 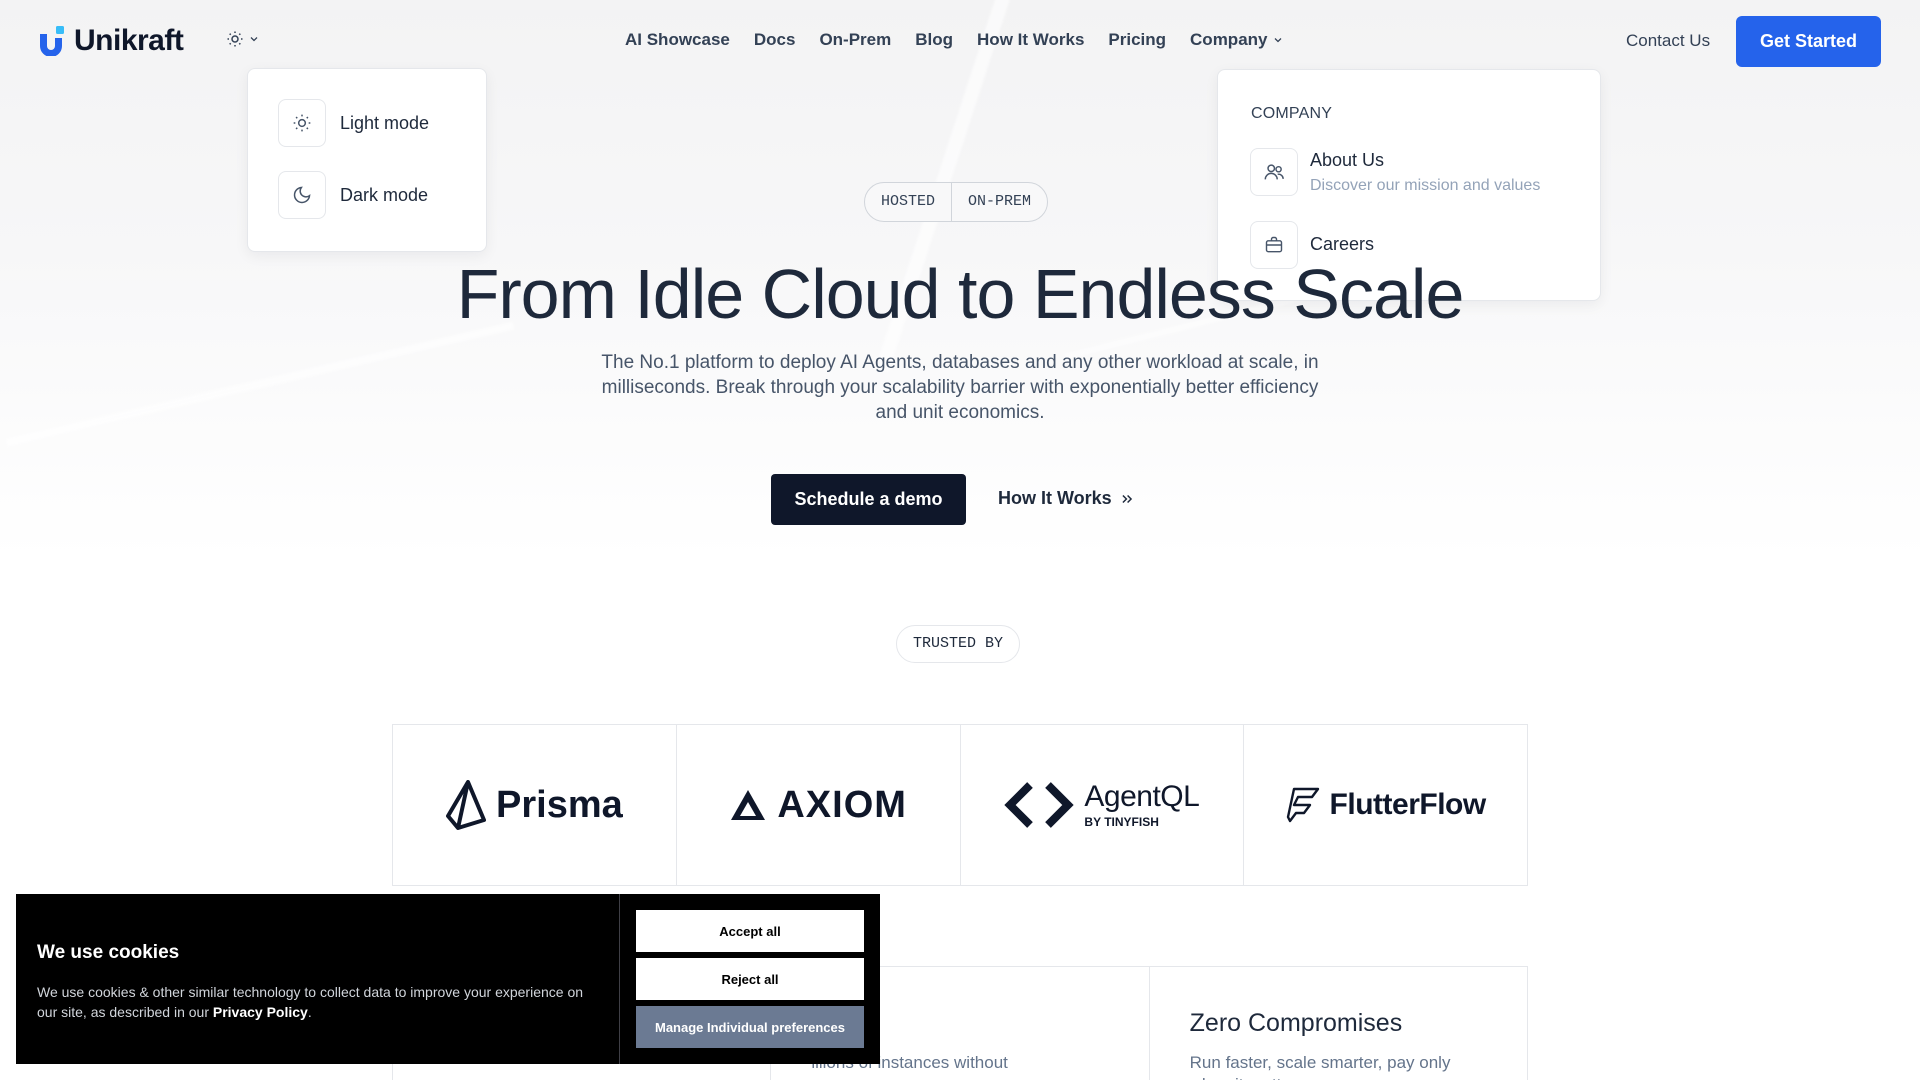 I want to click on flutterflow-logo-icon, so click(x=1302, y=805).